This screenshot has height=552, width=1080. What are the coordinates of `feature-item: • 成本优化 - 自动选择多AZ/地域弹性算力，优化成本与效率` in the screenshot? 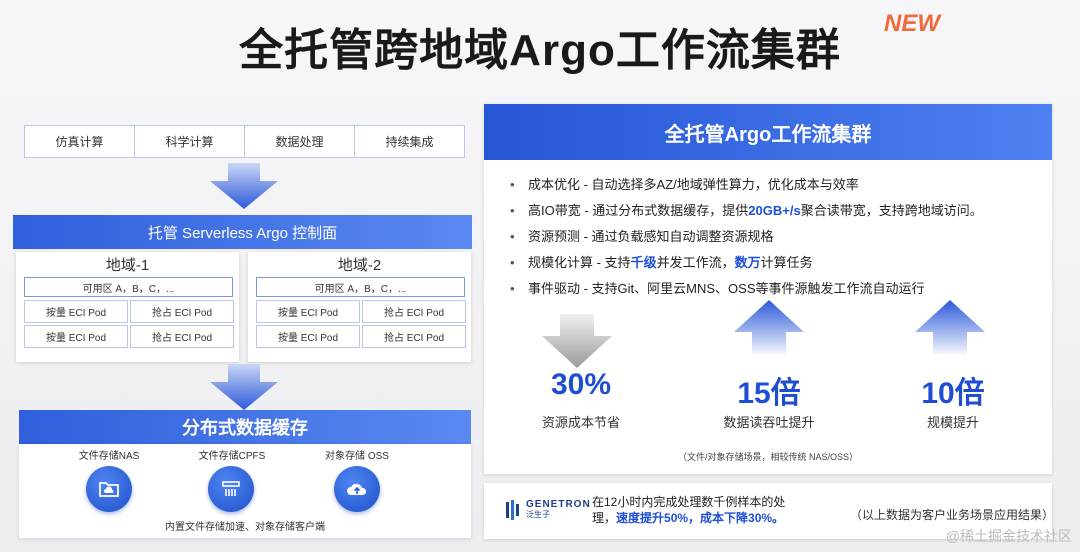 It's located at (746, 185).